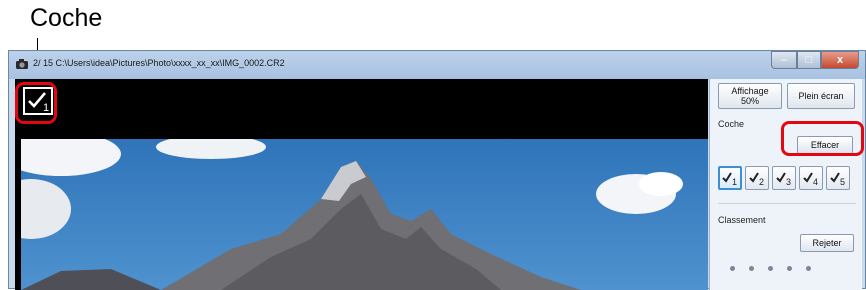  I want to click on camera-icon, so click(22, 64).